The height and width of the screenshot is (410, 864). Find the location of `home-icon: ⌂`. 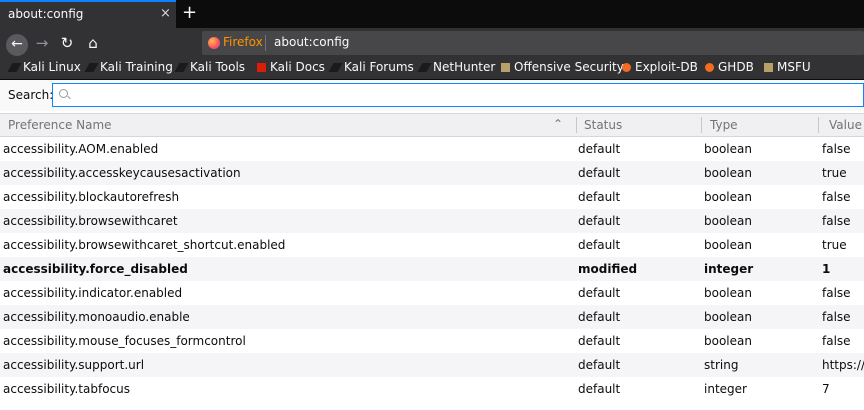

home-icon: ⌂ is located at coordinates (93, 43).